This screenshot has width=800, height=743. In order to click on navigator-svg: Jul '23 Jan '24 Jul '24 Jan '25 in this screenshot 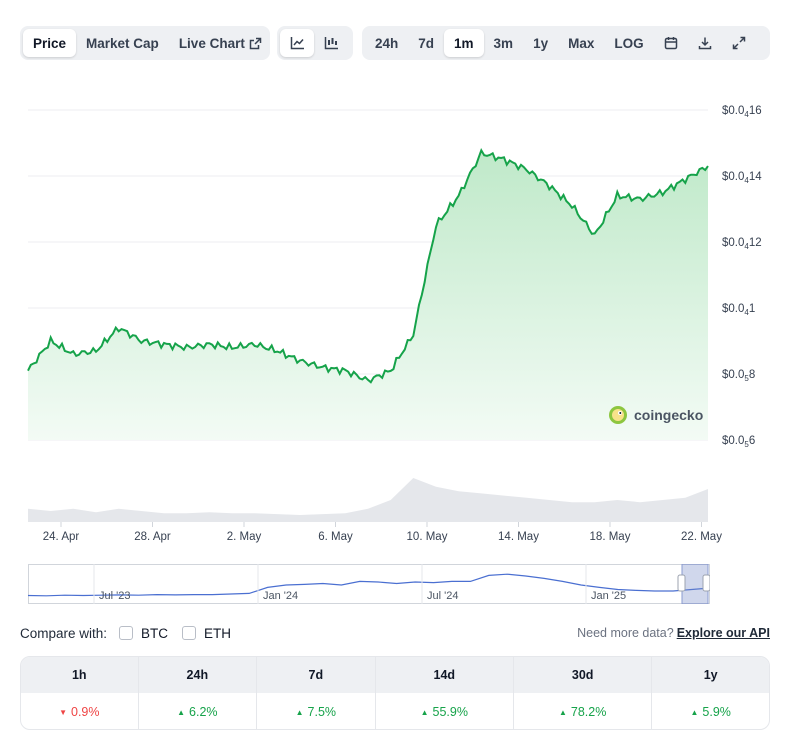, I will do `click(369, 584)`.